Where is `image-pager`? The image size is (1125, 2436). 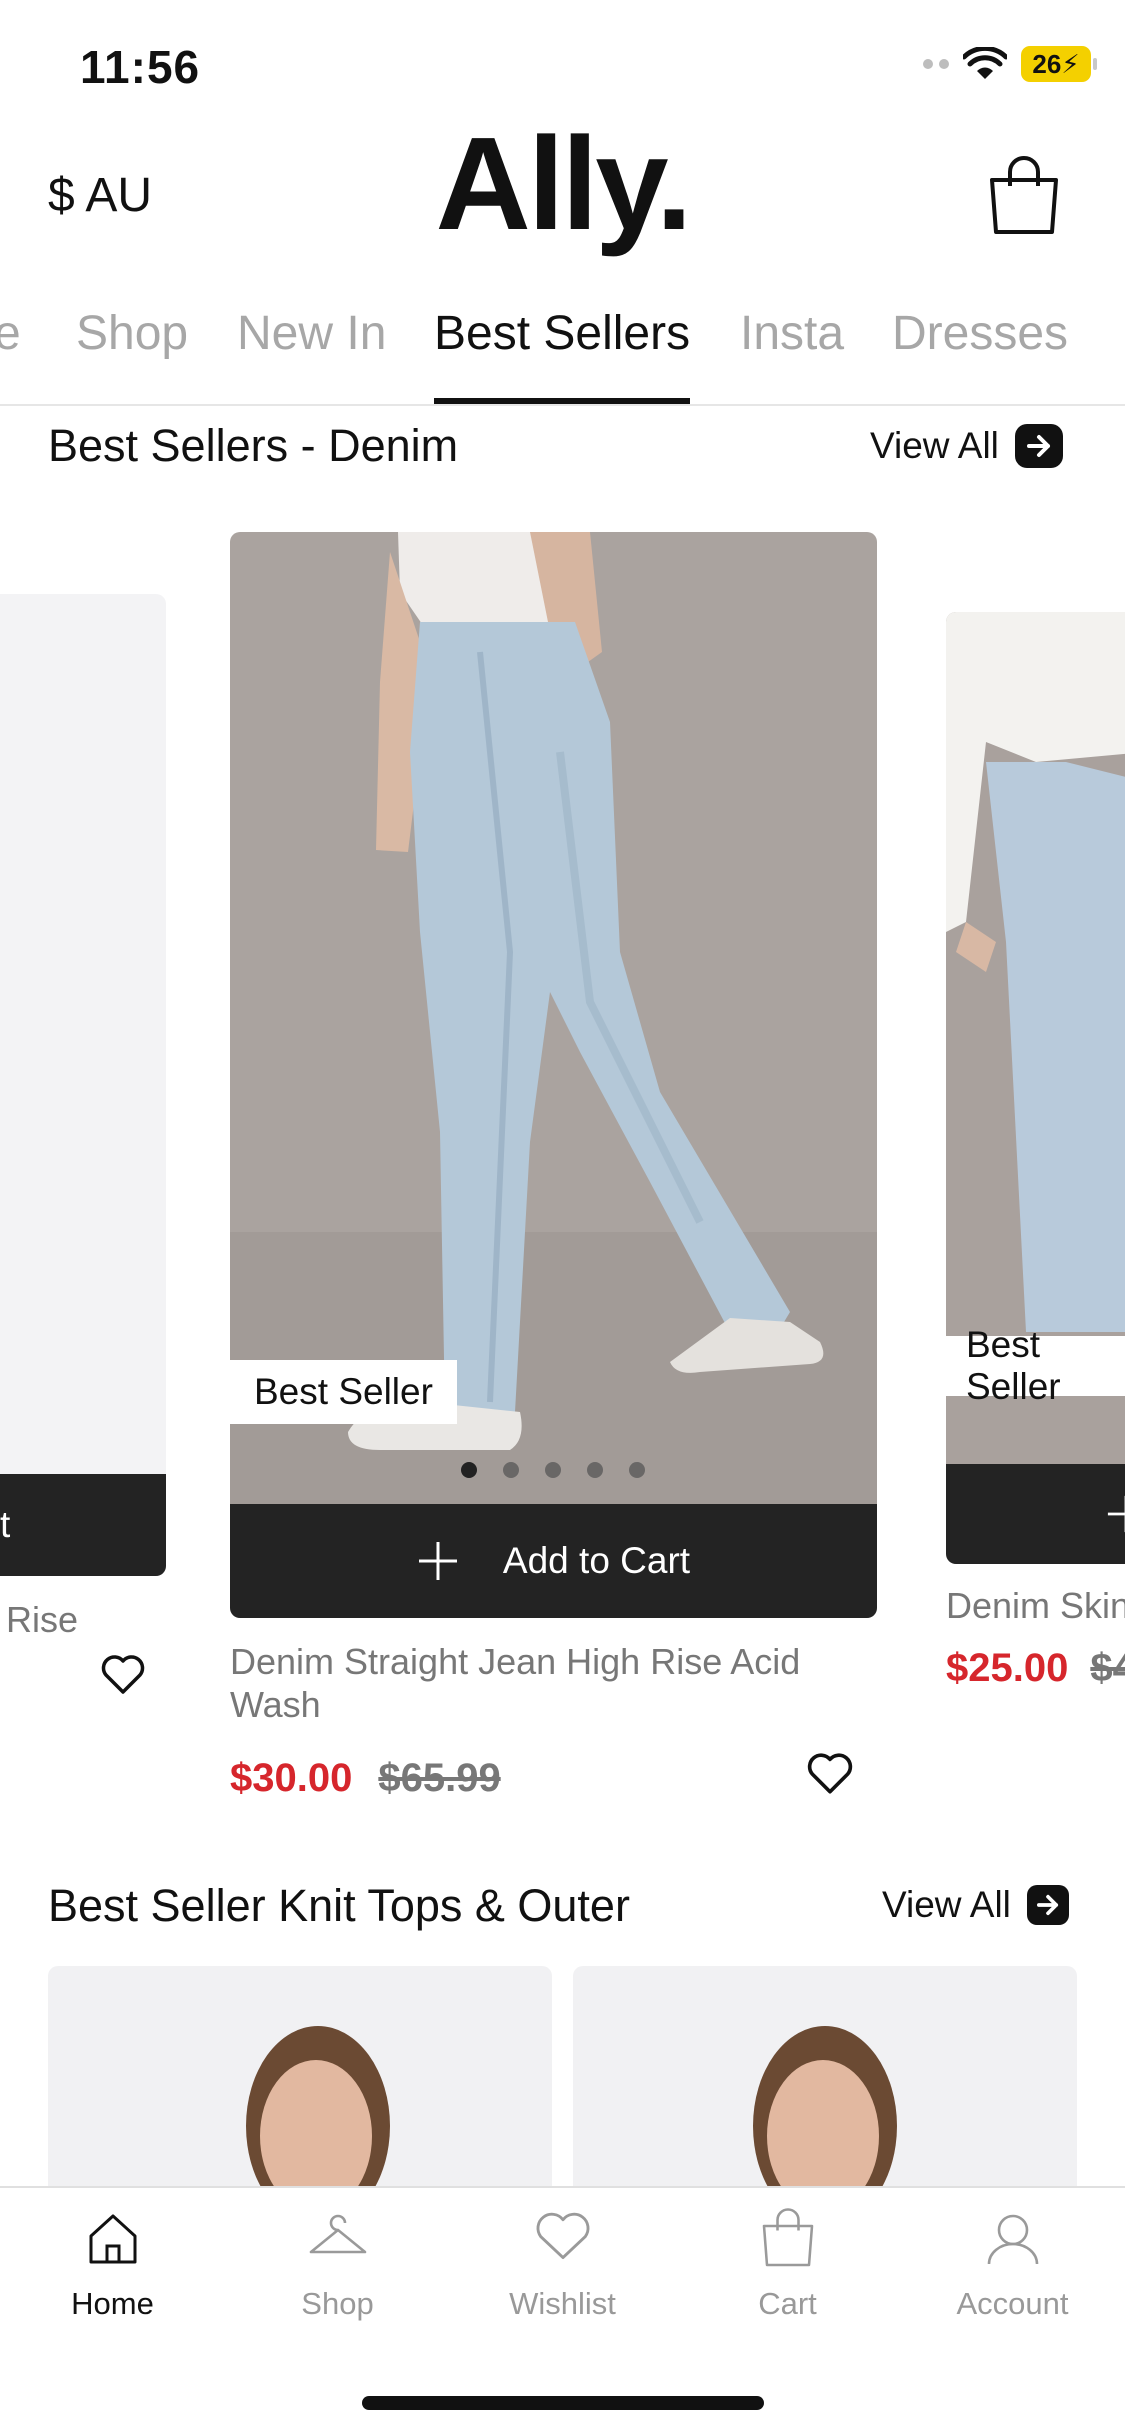
image-pager is located at coordinates (553, 1470).